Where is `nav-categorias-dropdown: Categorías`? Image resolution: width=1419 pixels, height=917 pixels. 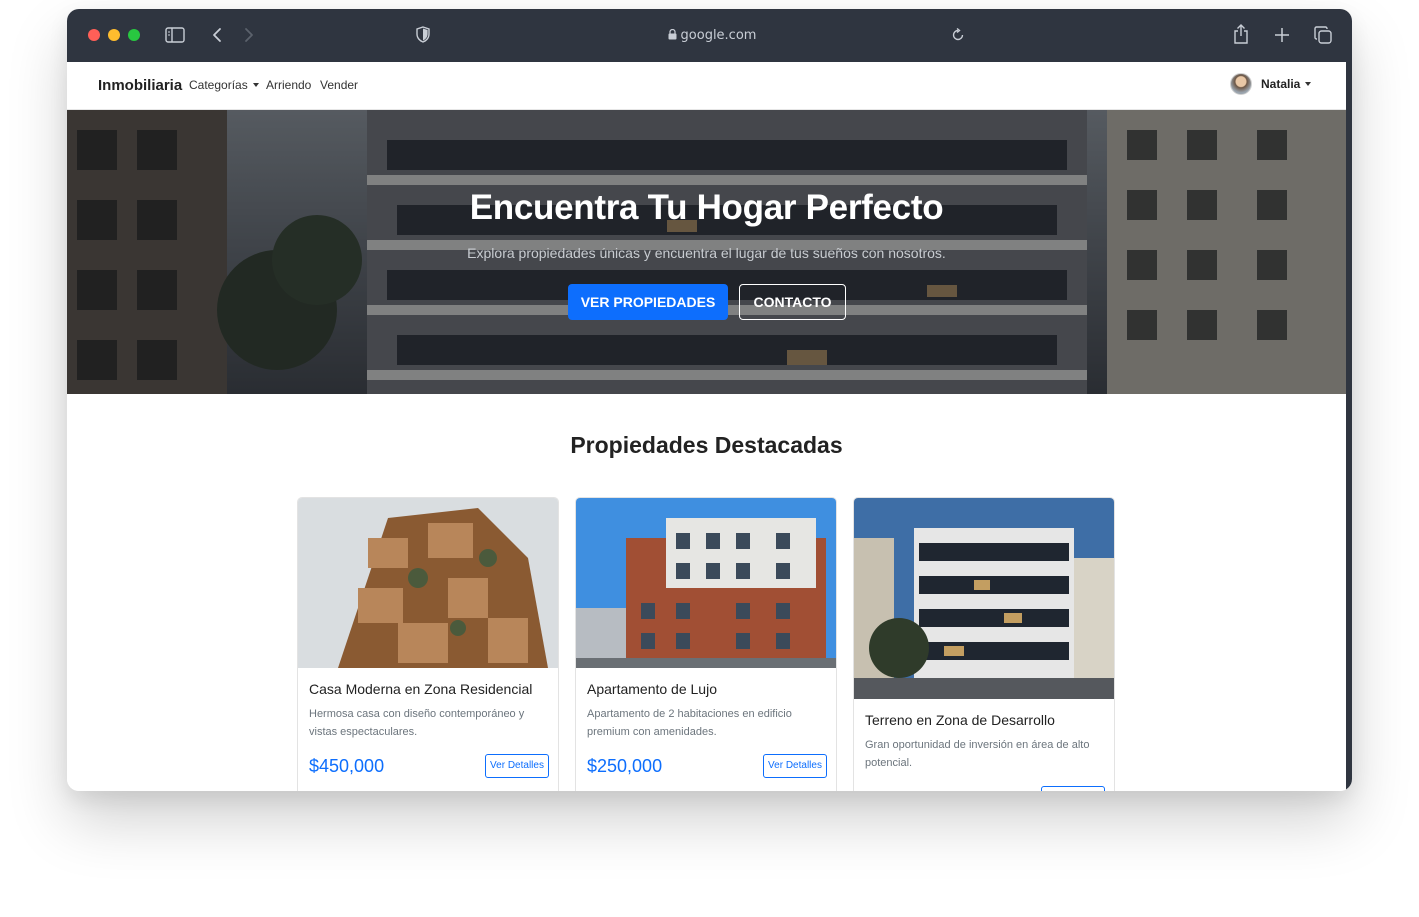
nav-categorias-dropdown: Categorías is located at coordinates (224, 85).